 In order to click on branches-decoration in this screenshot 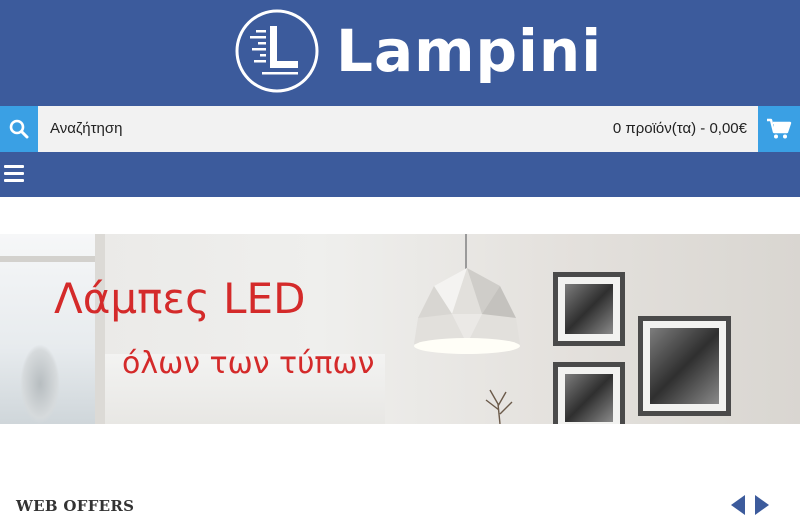, I will do `click(499, 406)`.